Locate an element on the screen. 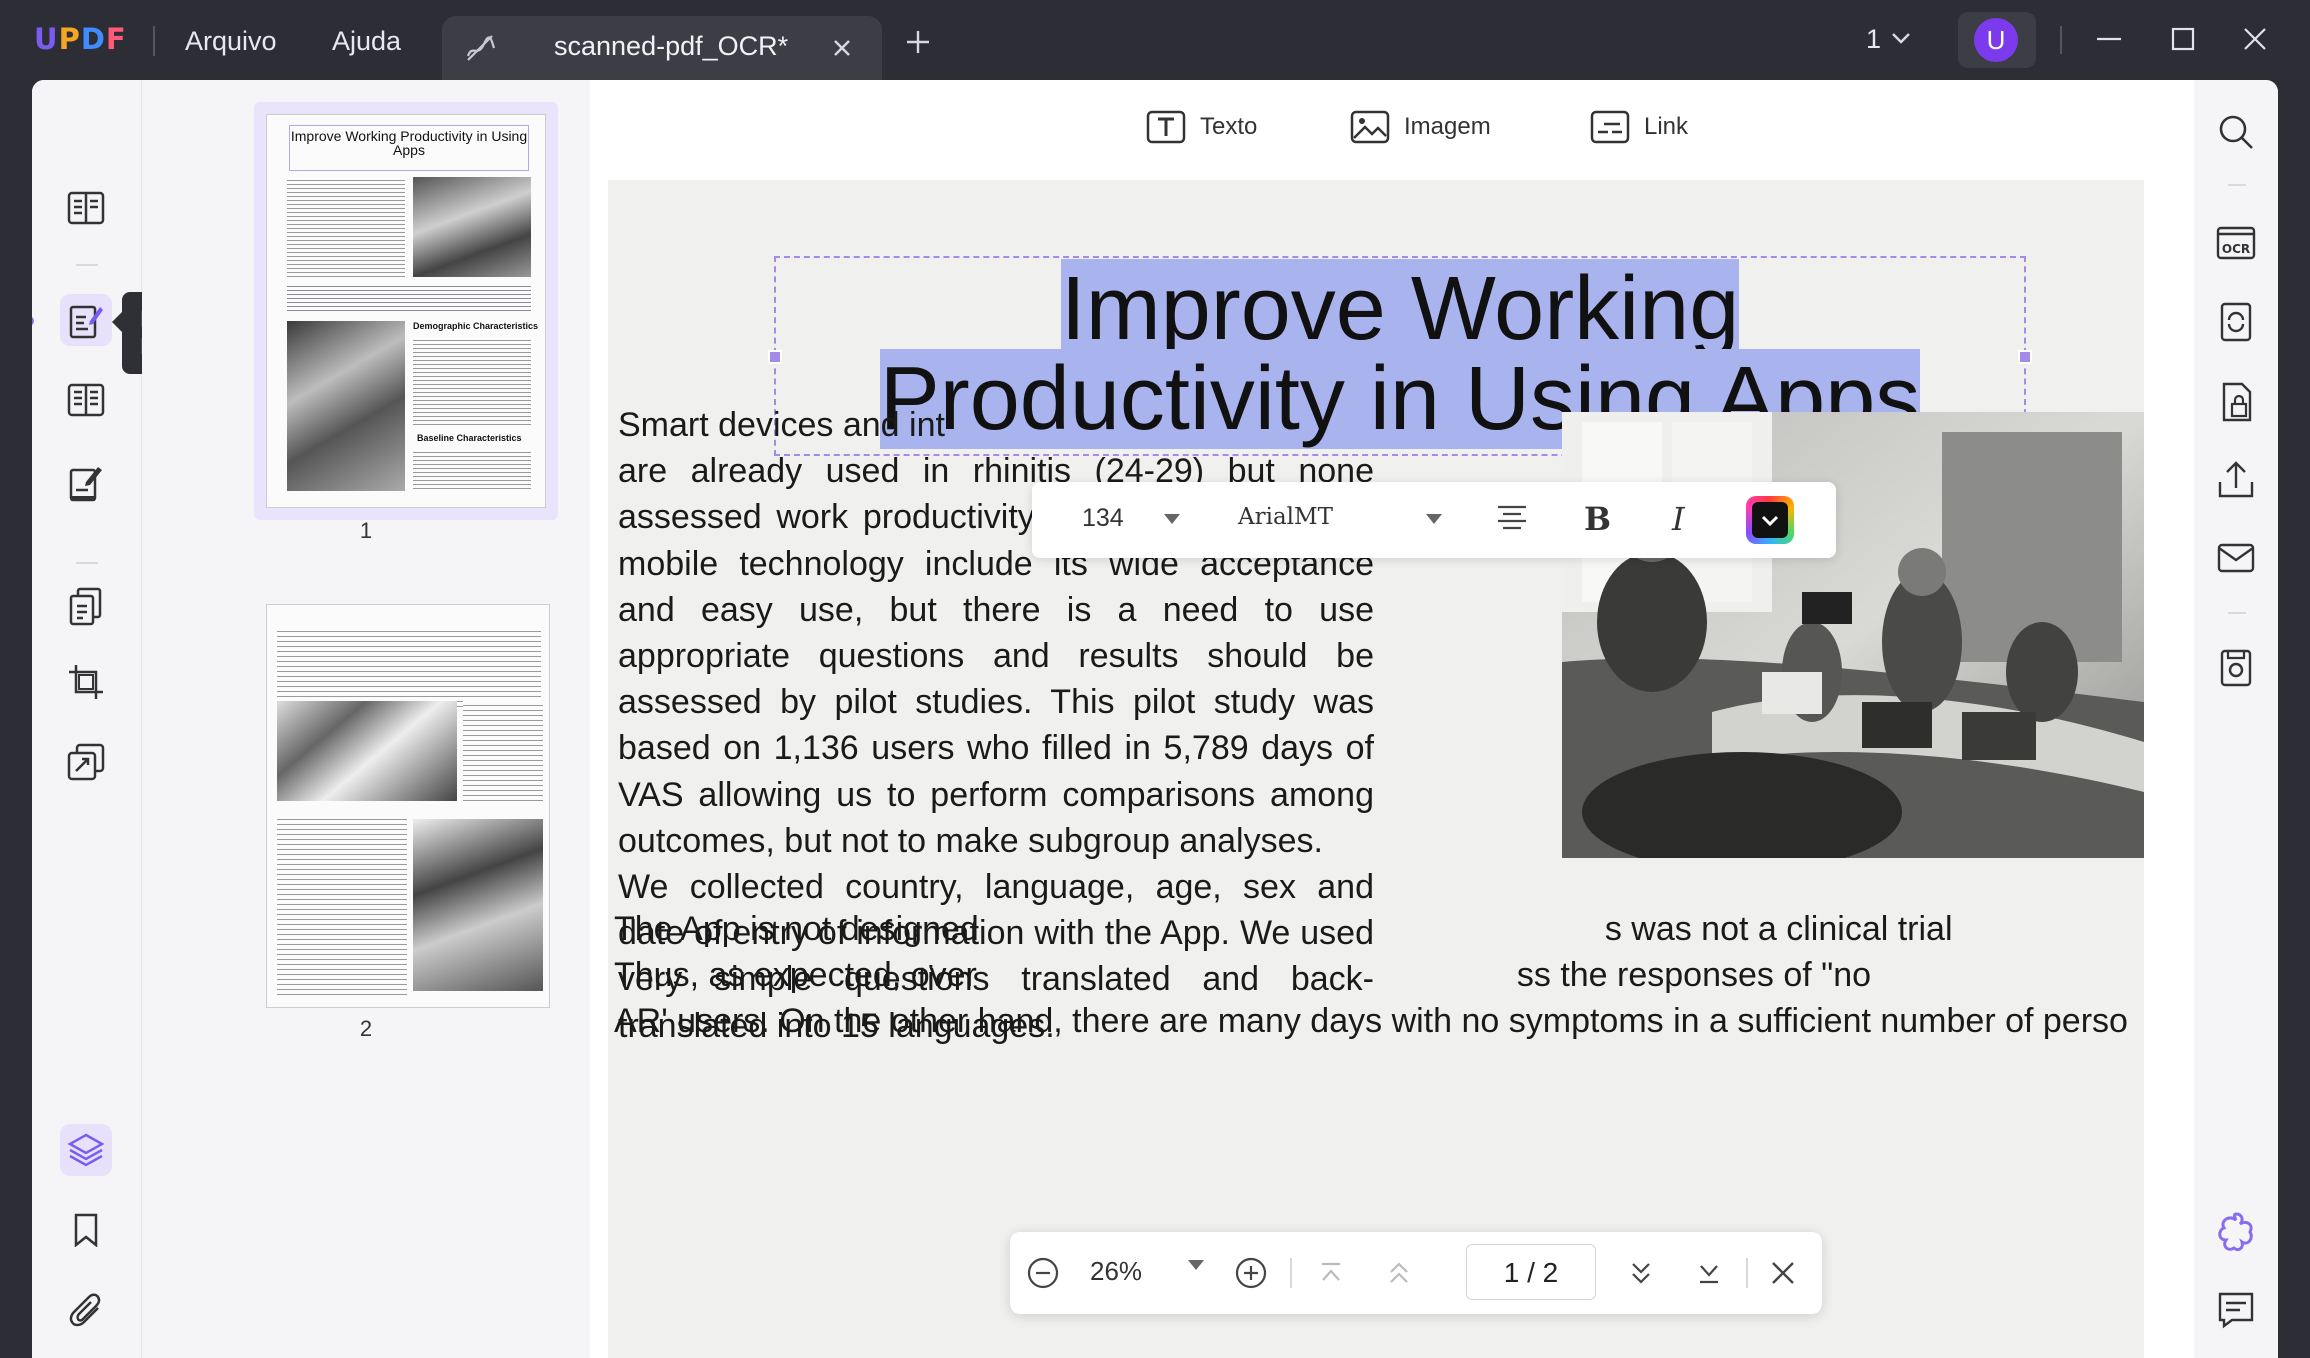 This screenshot has height=1358, width=2310. edit-pdf-tool is located at coordinates (86, 320).